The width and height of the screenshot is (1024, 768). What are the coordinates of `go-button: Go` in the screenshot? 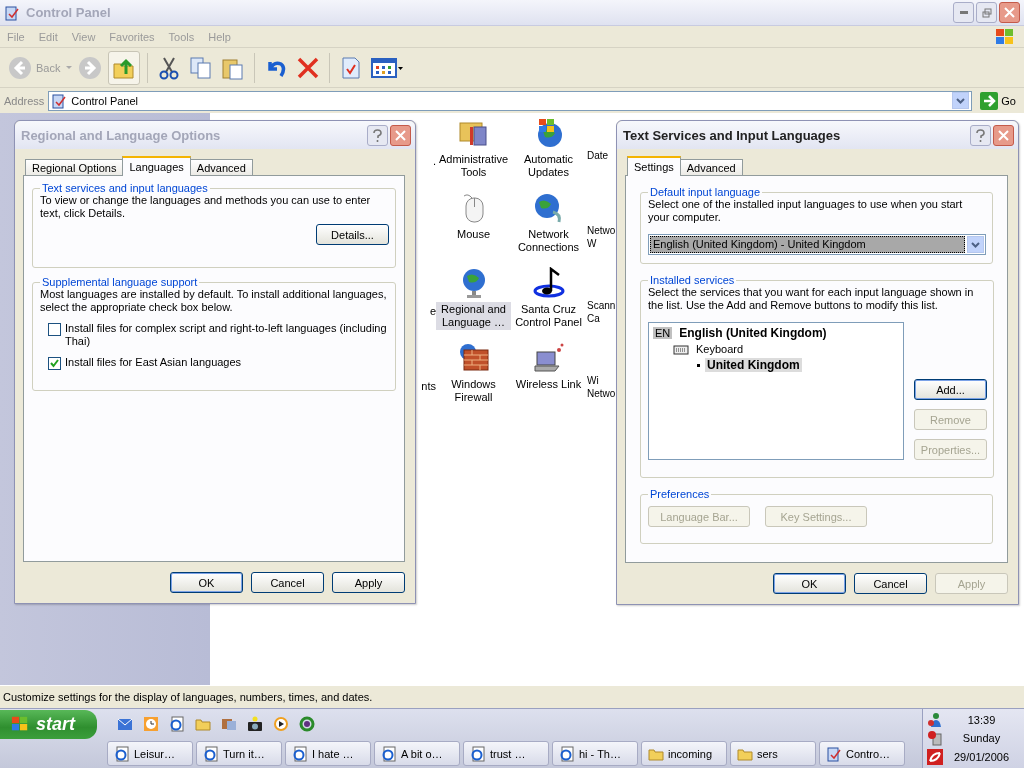 It's located at (998, 100).